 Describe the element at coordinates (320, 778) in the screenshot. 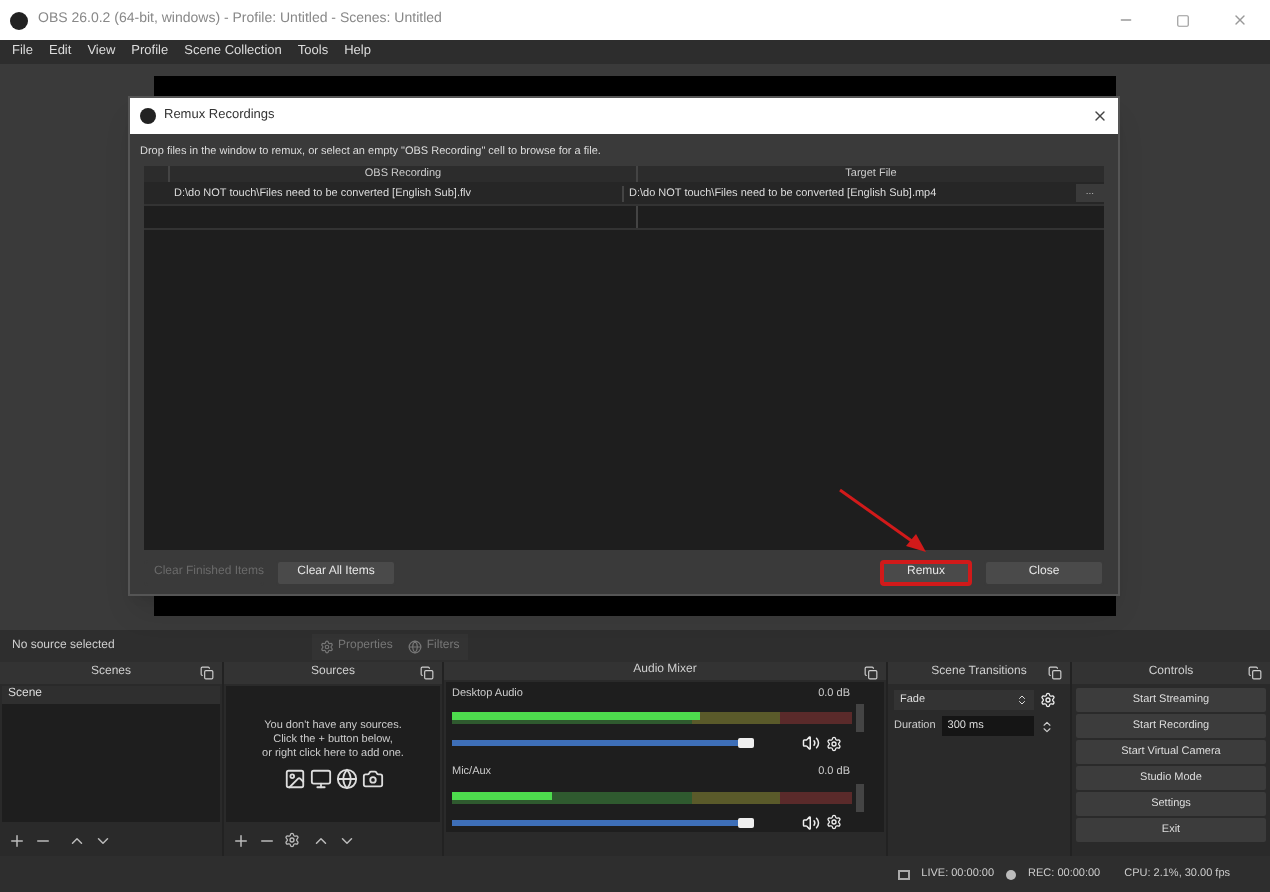

I see `monitor-icon` at that location.